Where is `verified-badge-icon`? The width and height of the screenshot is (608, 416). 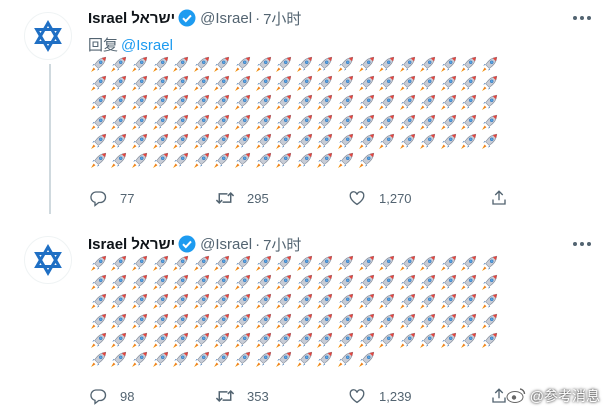 verified-badge-icon is located at coordinates (187, 18).